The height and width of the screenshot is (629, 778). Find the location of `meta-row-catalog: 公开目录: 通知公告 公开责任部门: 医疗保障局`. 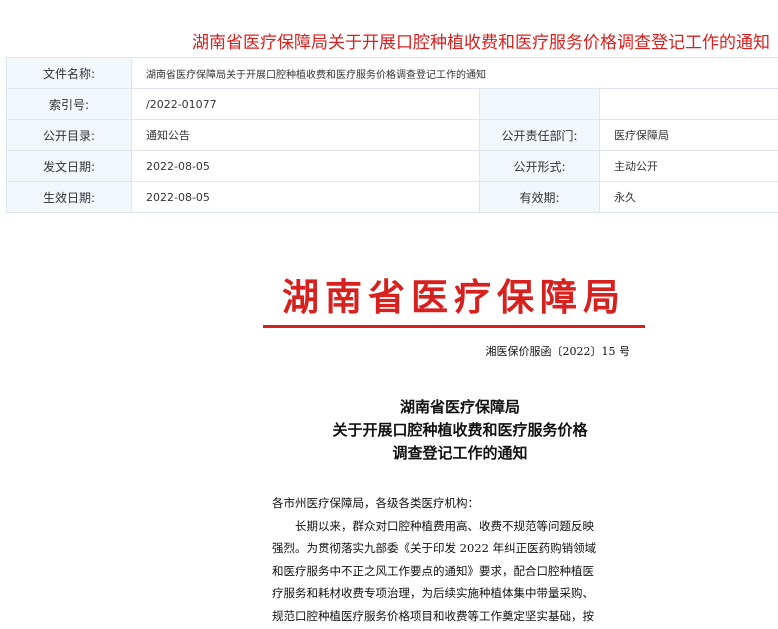

meta-row-catalog: 公开目录: 通知公告 公开责任部门: 医疗保障局 is located at coordinates (392, 135).